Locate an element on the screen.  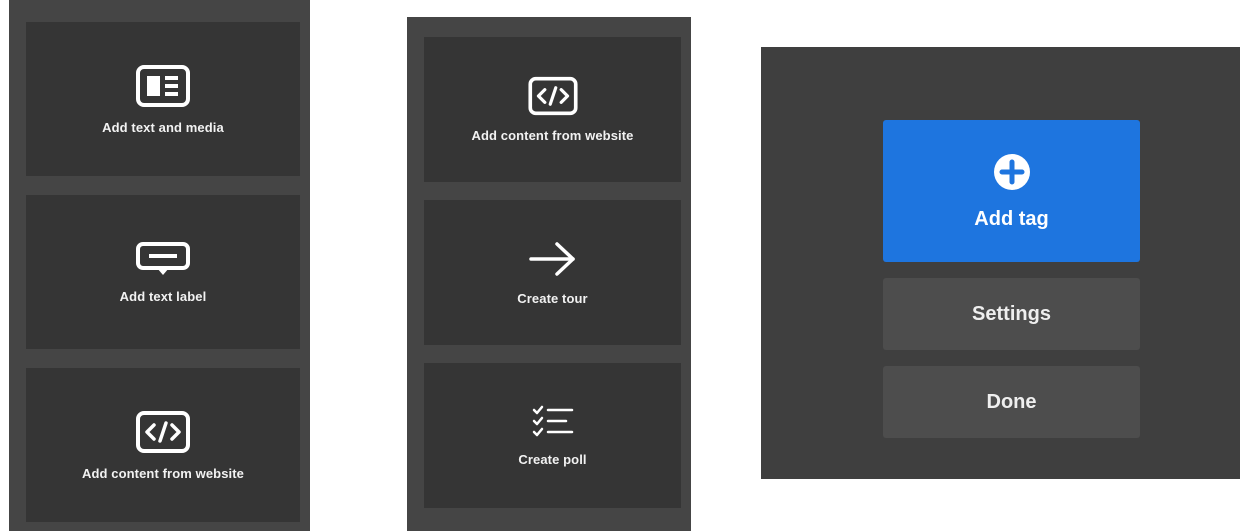
text-label-icon is located at coordinates (163, 259).